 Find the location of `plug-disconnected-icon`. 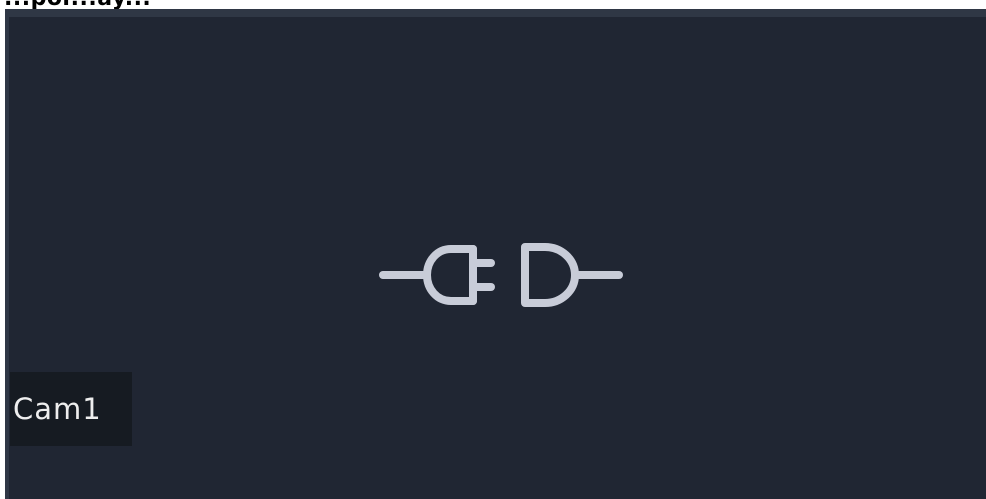

plug-disconnected-icon is located at coordinates (501, 275).